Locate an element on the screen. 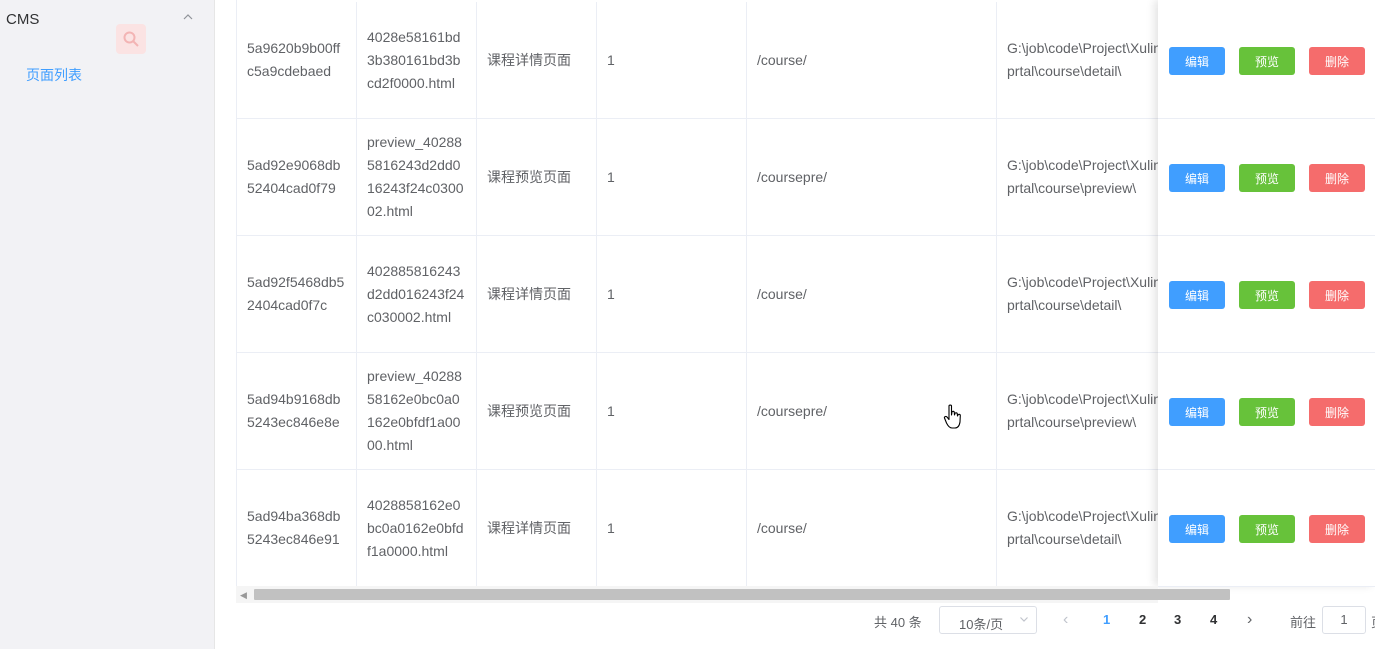  horizontal-scrollbar: ◀ is located at coordinates (733, 594).